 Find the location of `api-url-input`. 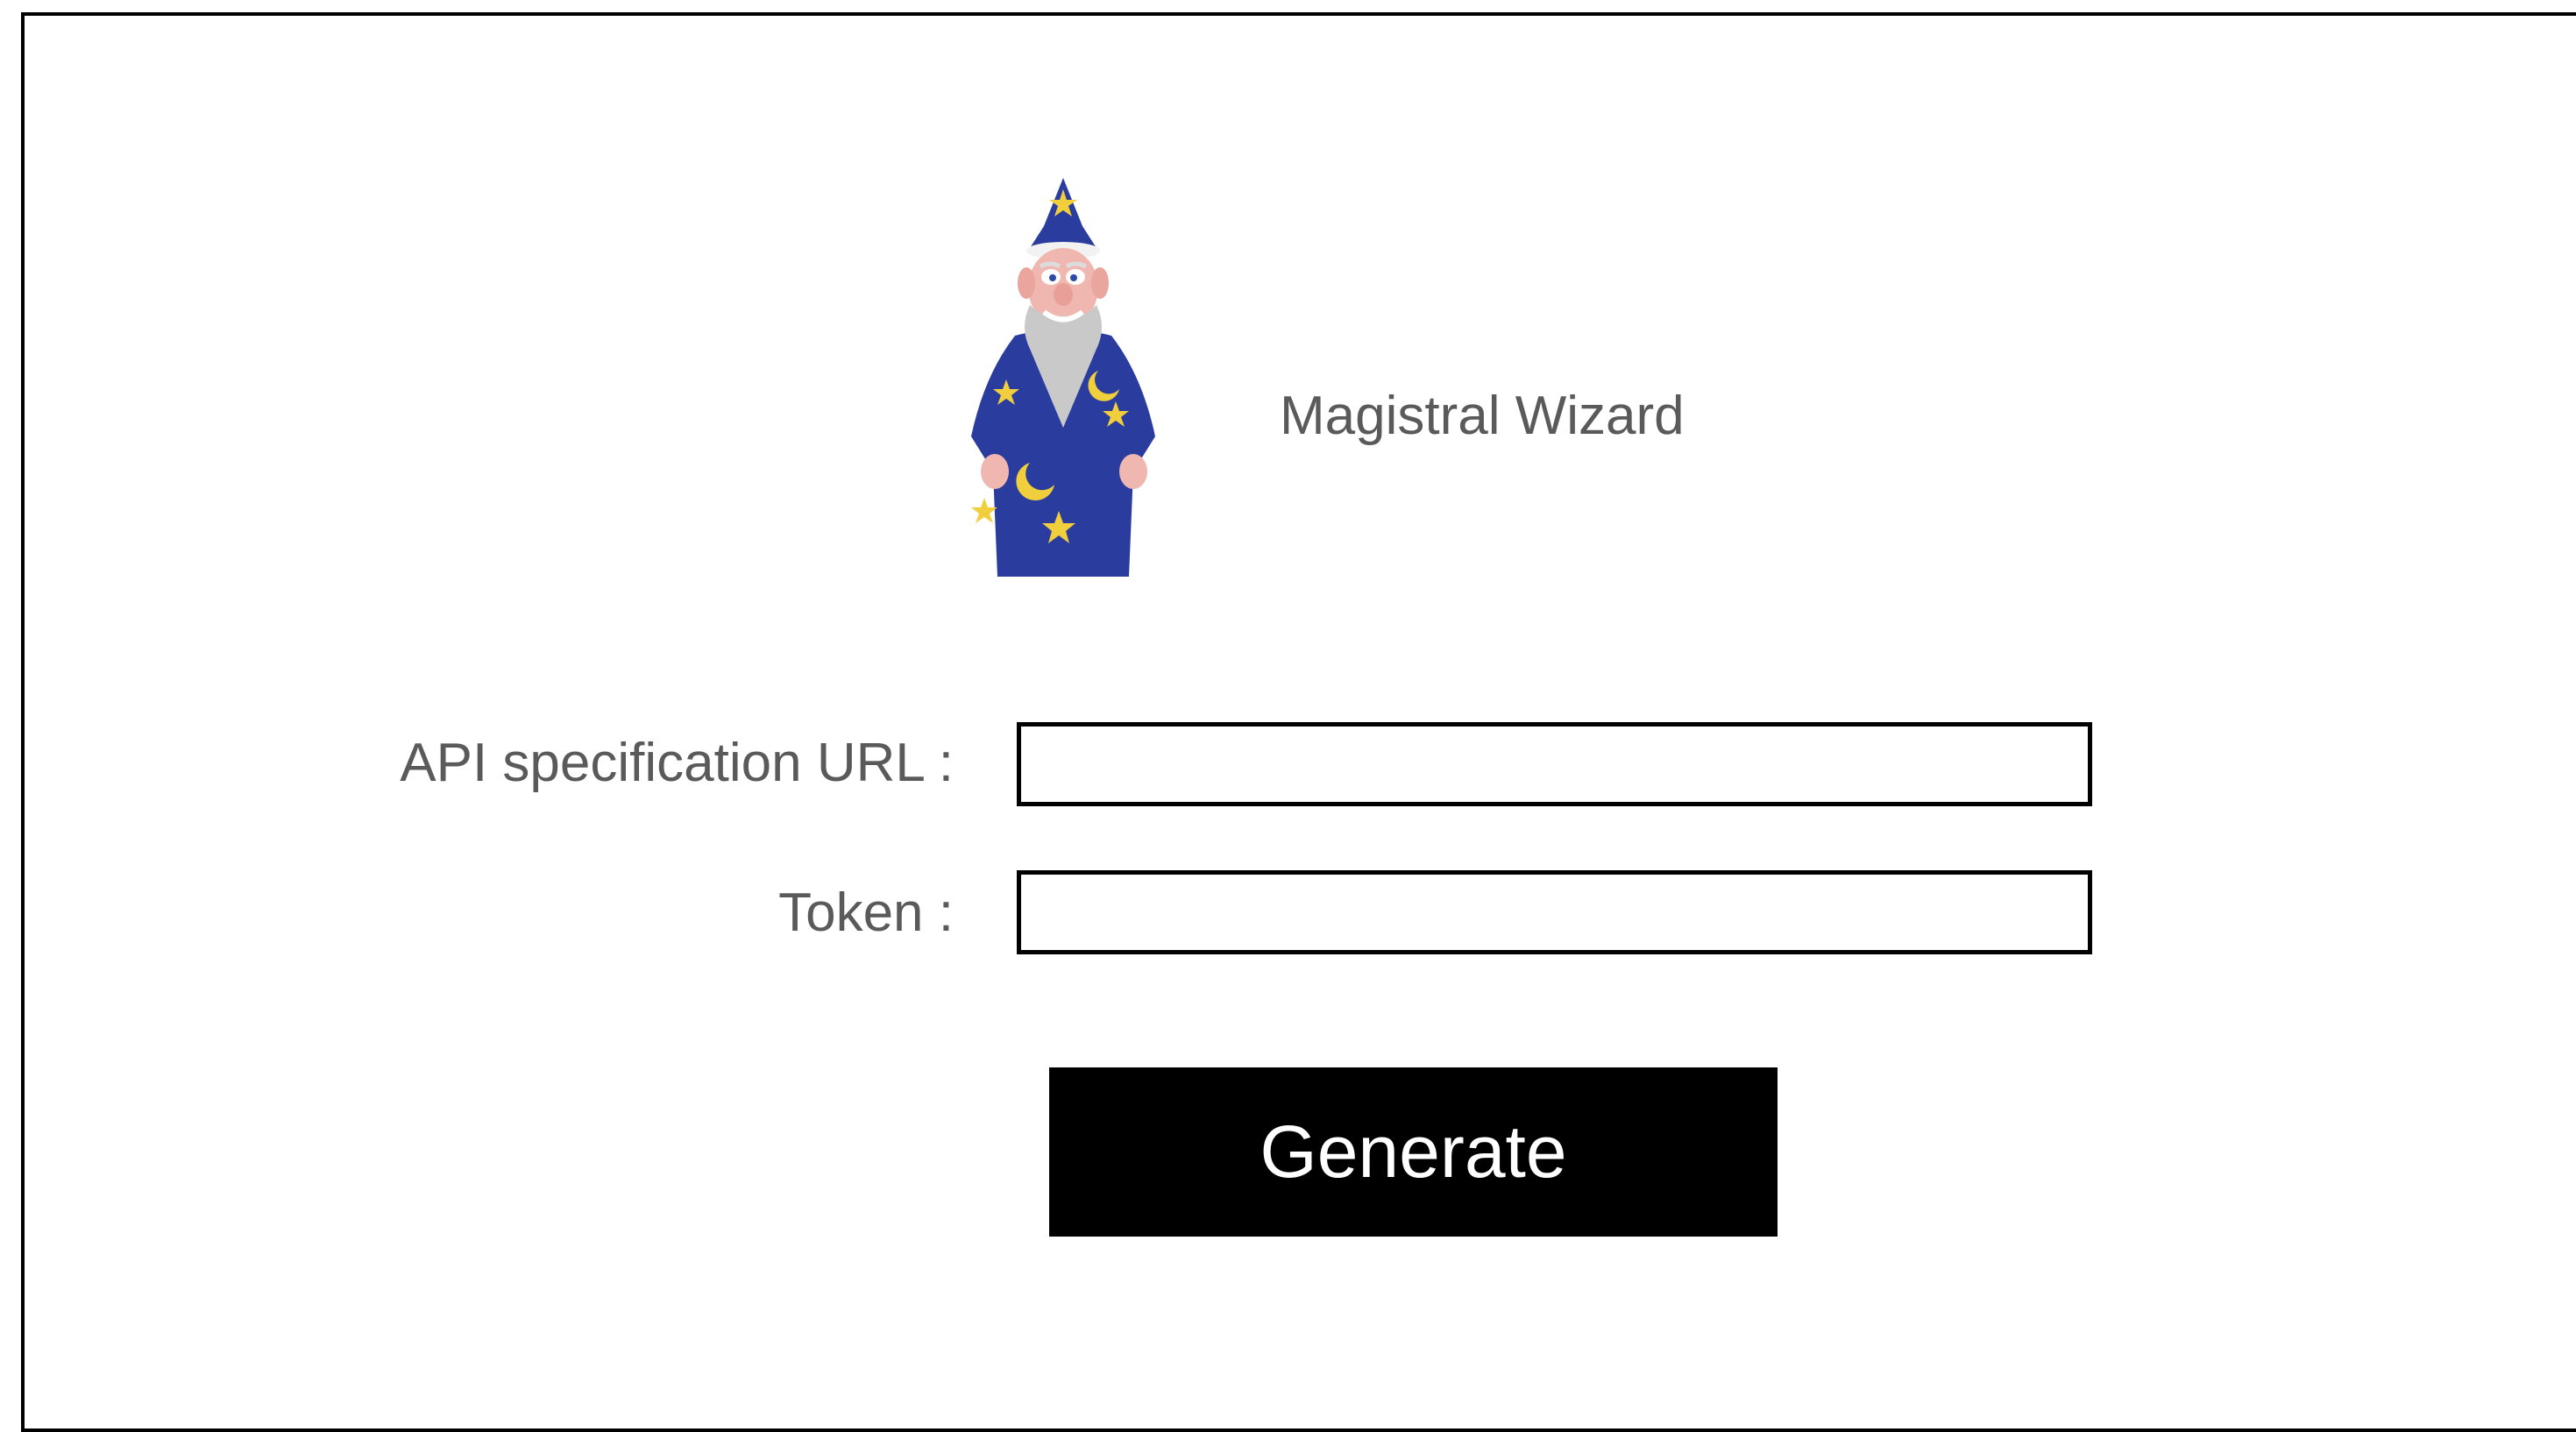

api-url-input is located at coordinates (1554, 764).